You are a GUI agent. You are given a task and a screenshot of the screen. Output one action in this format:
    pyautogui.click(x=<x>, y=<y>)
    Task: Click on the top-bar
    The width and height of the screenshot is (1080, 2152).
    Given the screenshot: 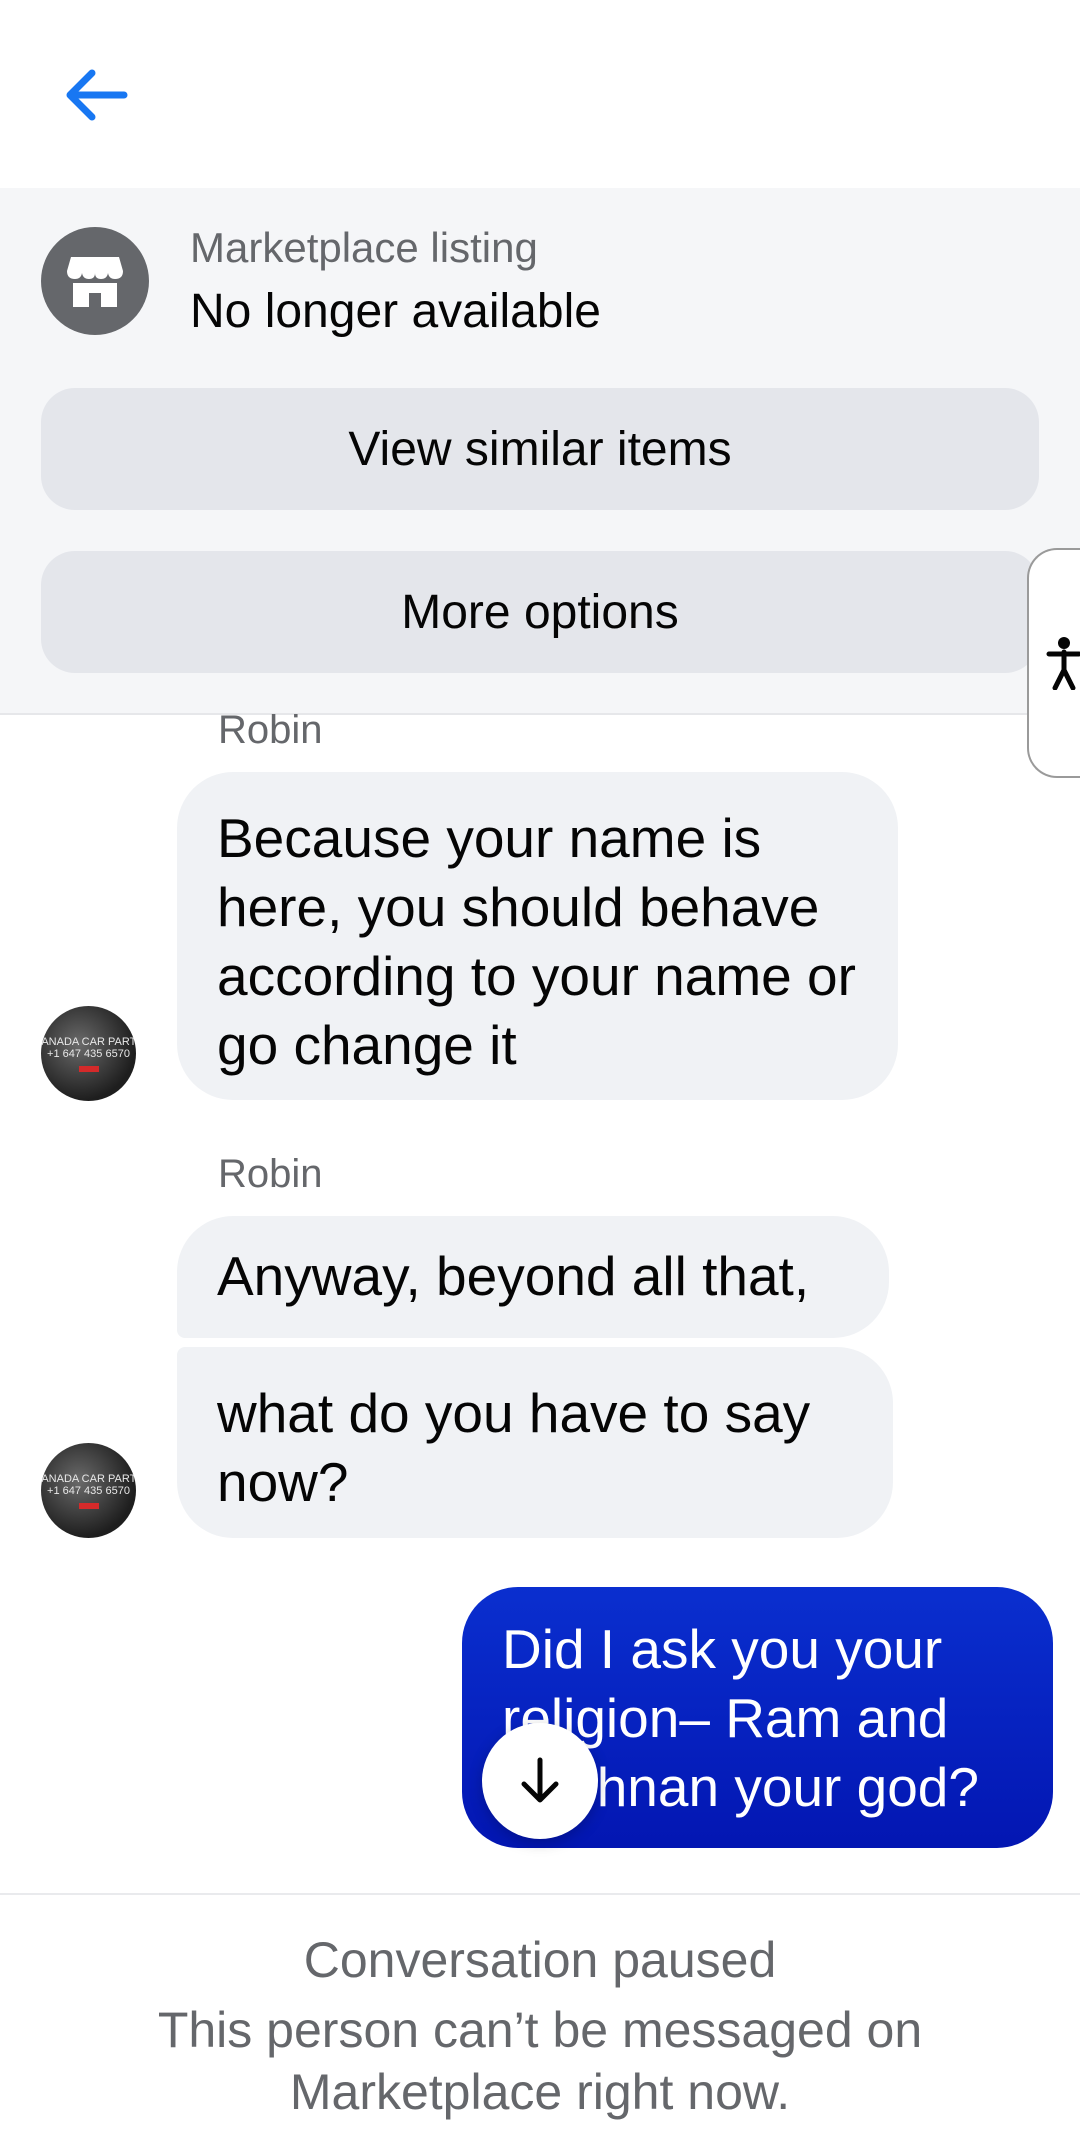 What is the action you would take?
    pyautogui.click(x=540, y=94)
    